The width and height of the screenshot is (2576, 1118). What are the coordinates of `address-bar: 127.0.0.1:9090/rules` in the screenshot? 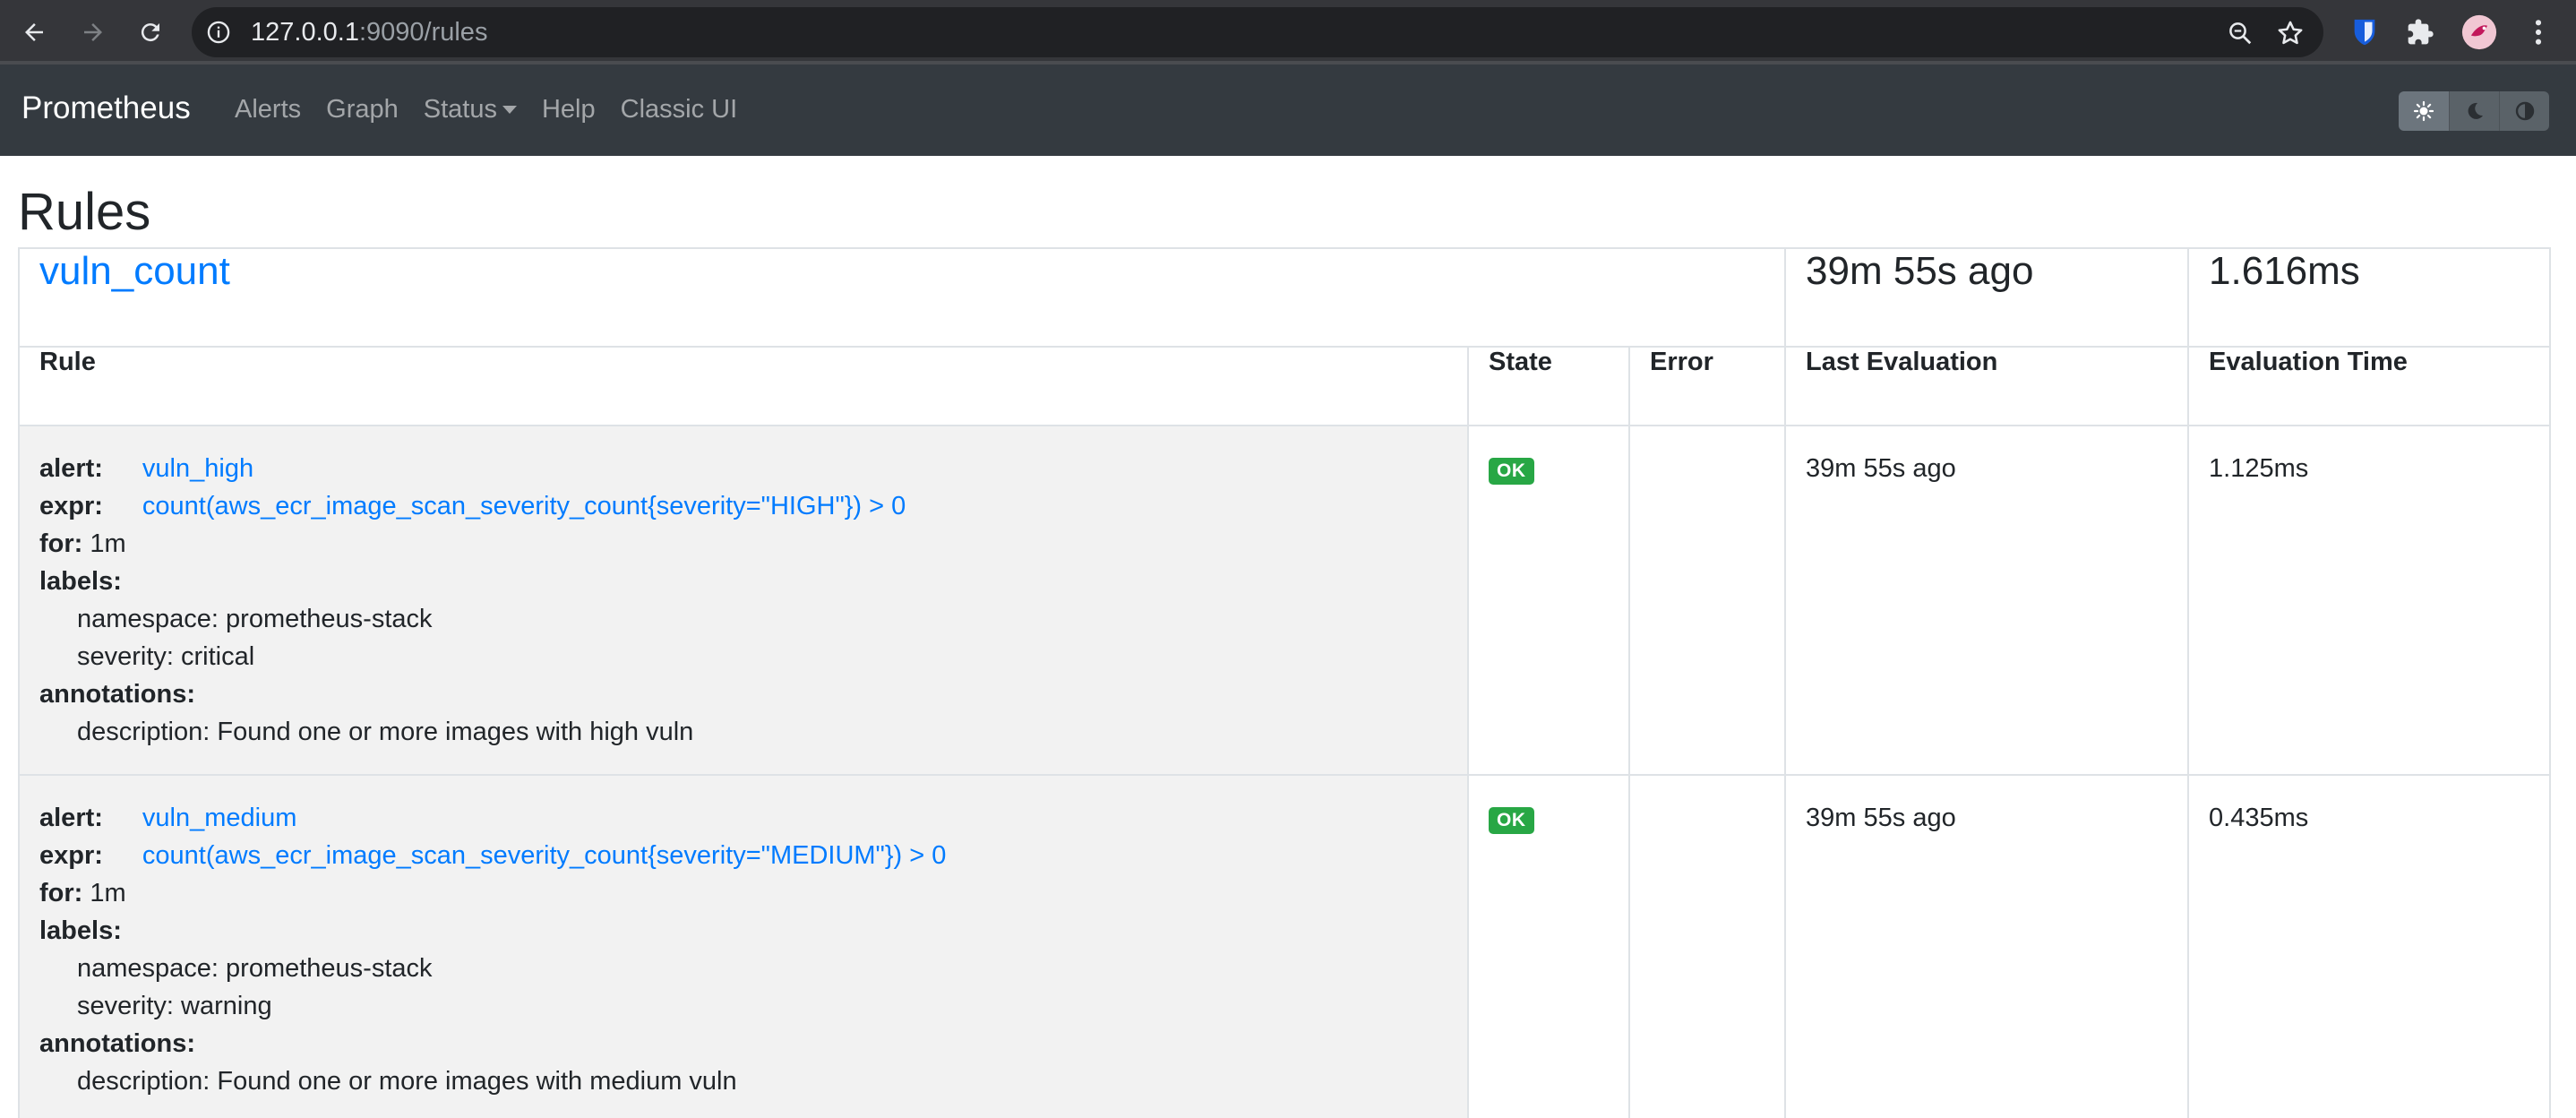 It's located at (1257, 32).